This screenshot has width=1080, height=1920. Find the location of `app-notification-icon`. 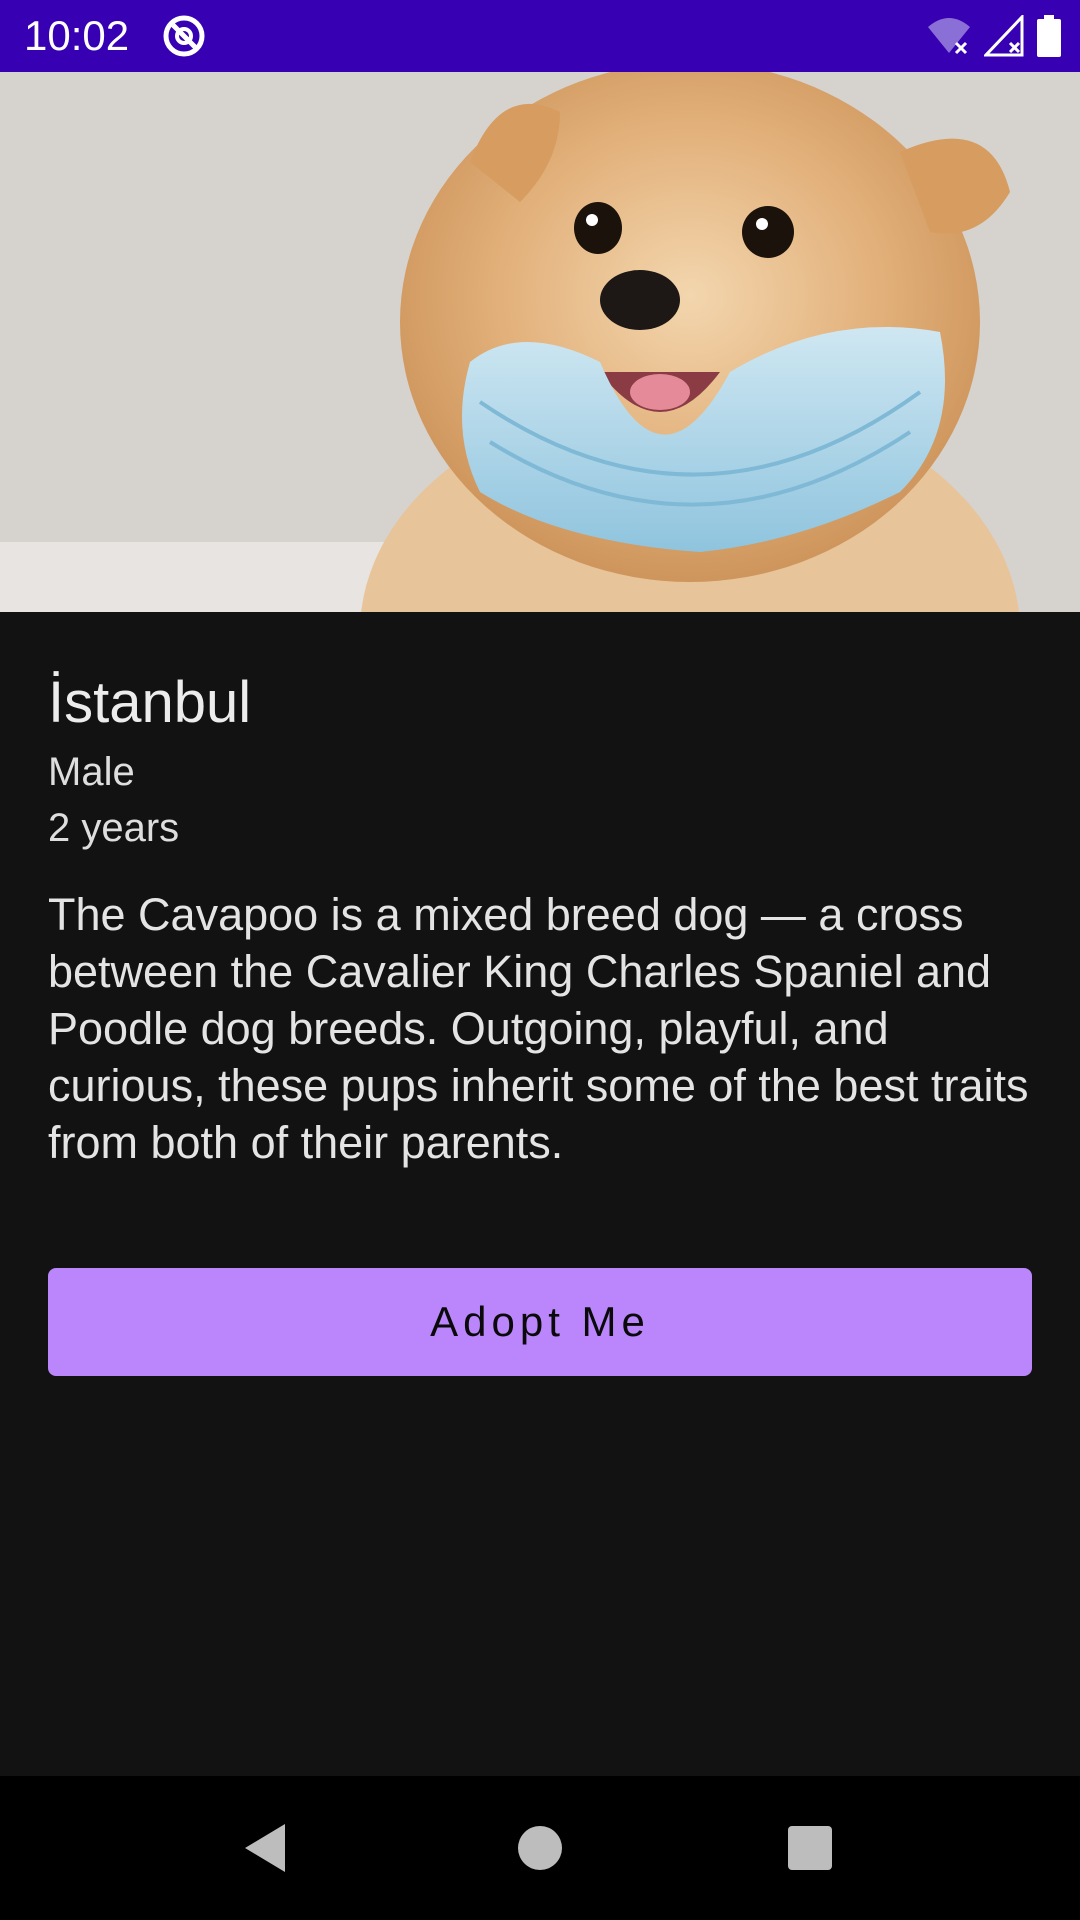

app-notification-icon is located at coordinates (184, 36).